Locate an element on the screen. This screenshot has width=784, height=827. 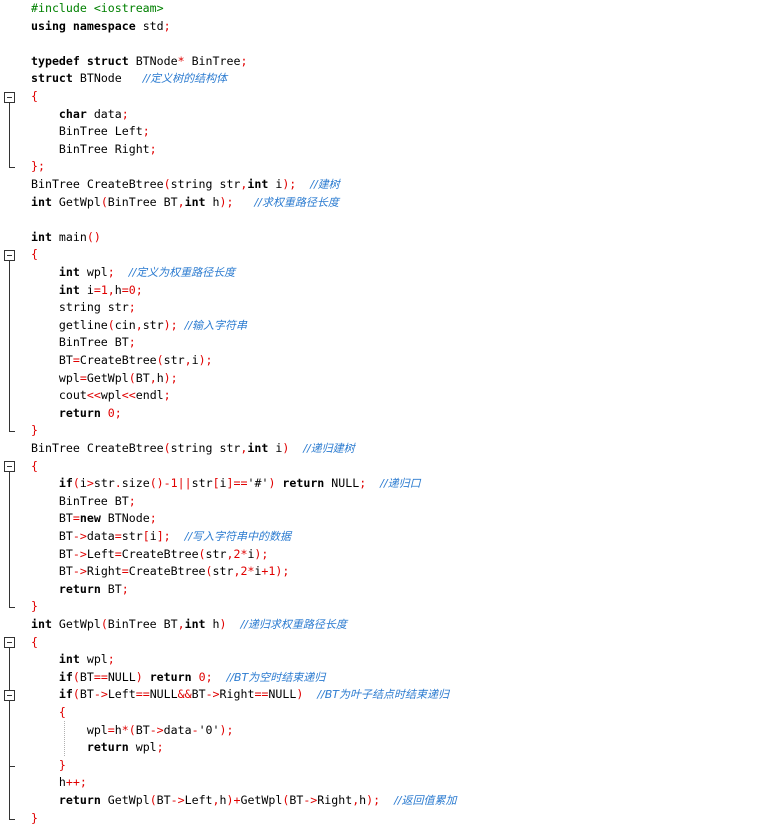
code-token: > is located at coordinates (90, 483).